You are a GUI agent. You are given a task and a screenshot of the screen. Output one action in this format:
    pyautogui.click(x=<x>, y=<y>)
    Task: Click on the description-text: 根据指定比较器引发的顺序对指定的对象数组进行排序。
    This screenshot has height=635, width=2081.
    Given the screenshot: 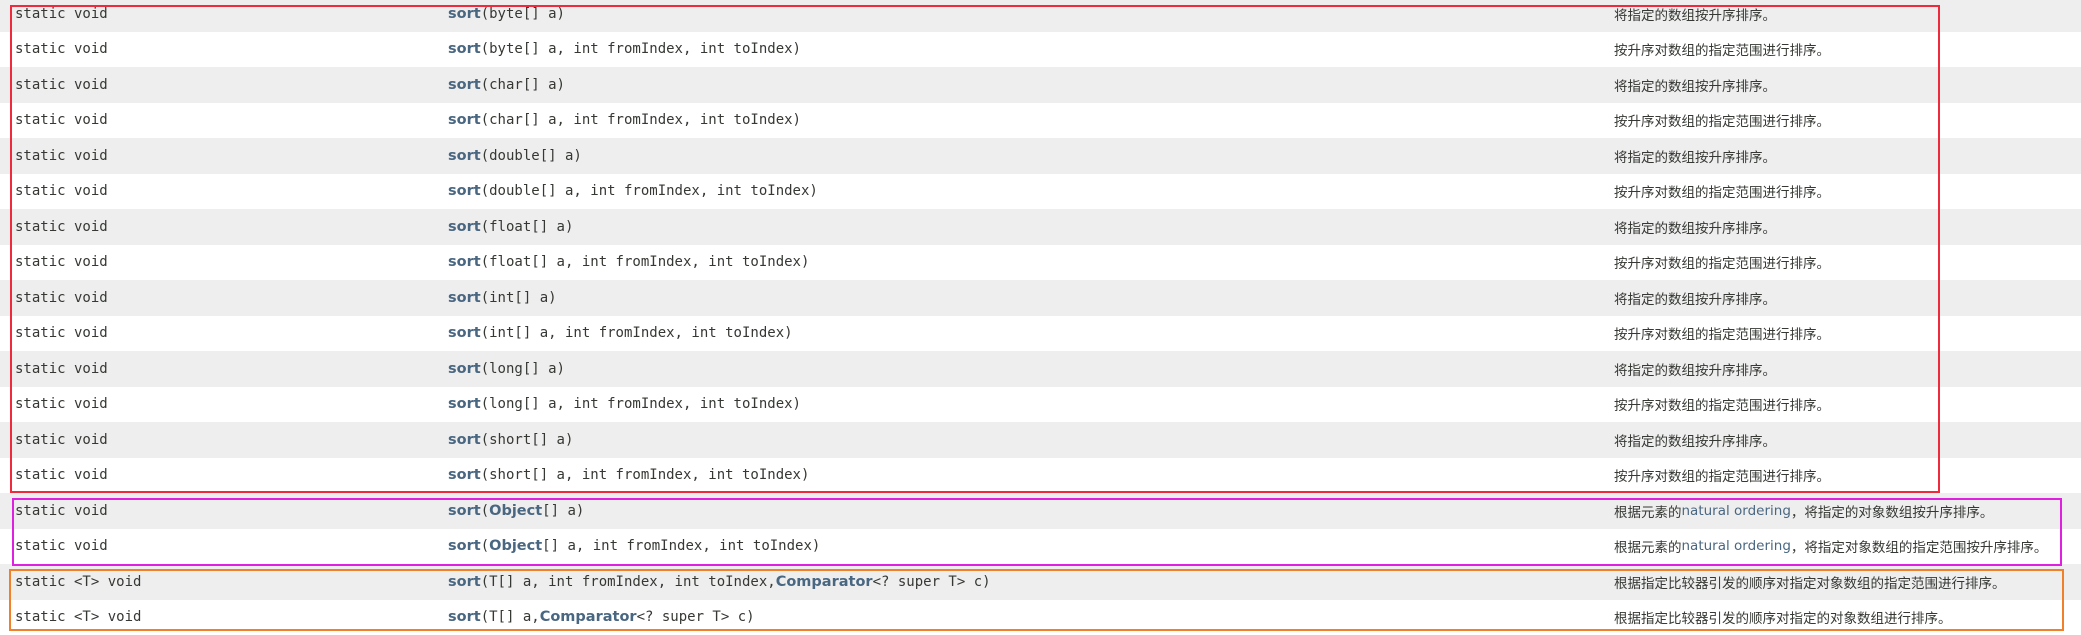 What is the action you would take?
    pyautogui.click(x=1783, y=617)
    